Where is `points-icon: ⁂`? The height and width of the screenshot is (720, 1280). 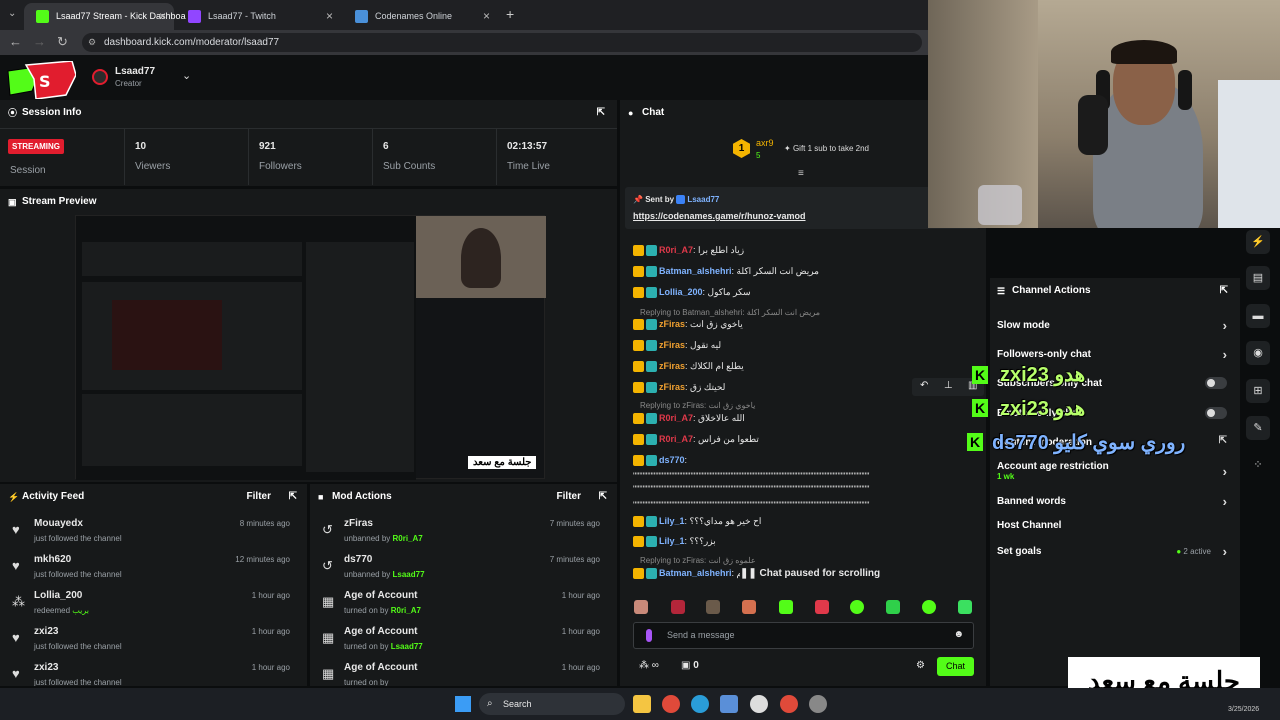 points-icon: ⁂ is located at coordinates (18, 601).